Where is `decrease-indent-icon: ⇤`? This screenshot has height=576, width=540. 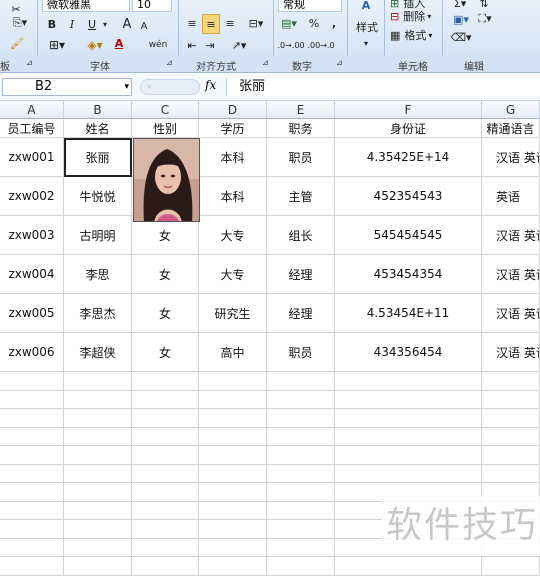
decrease-indent-icon: ⇤ is located at coordinates (192, 45).